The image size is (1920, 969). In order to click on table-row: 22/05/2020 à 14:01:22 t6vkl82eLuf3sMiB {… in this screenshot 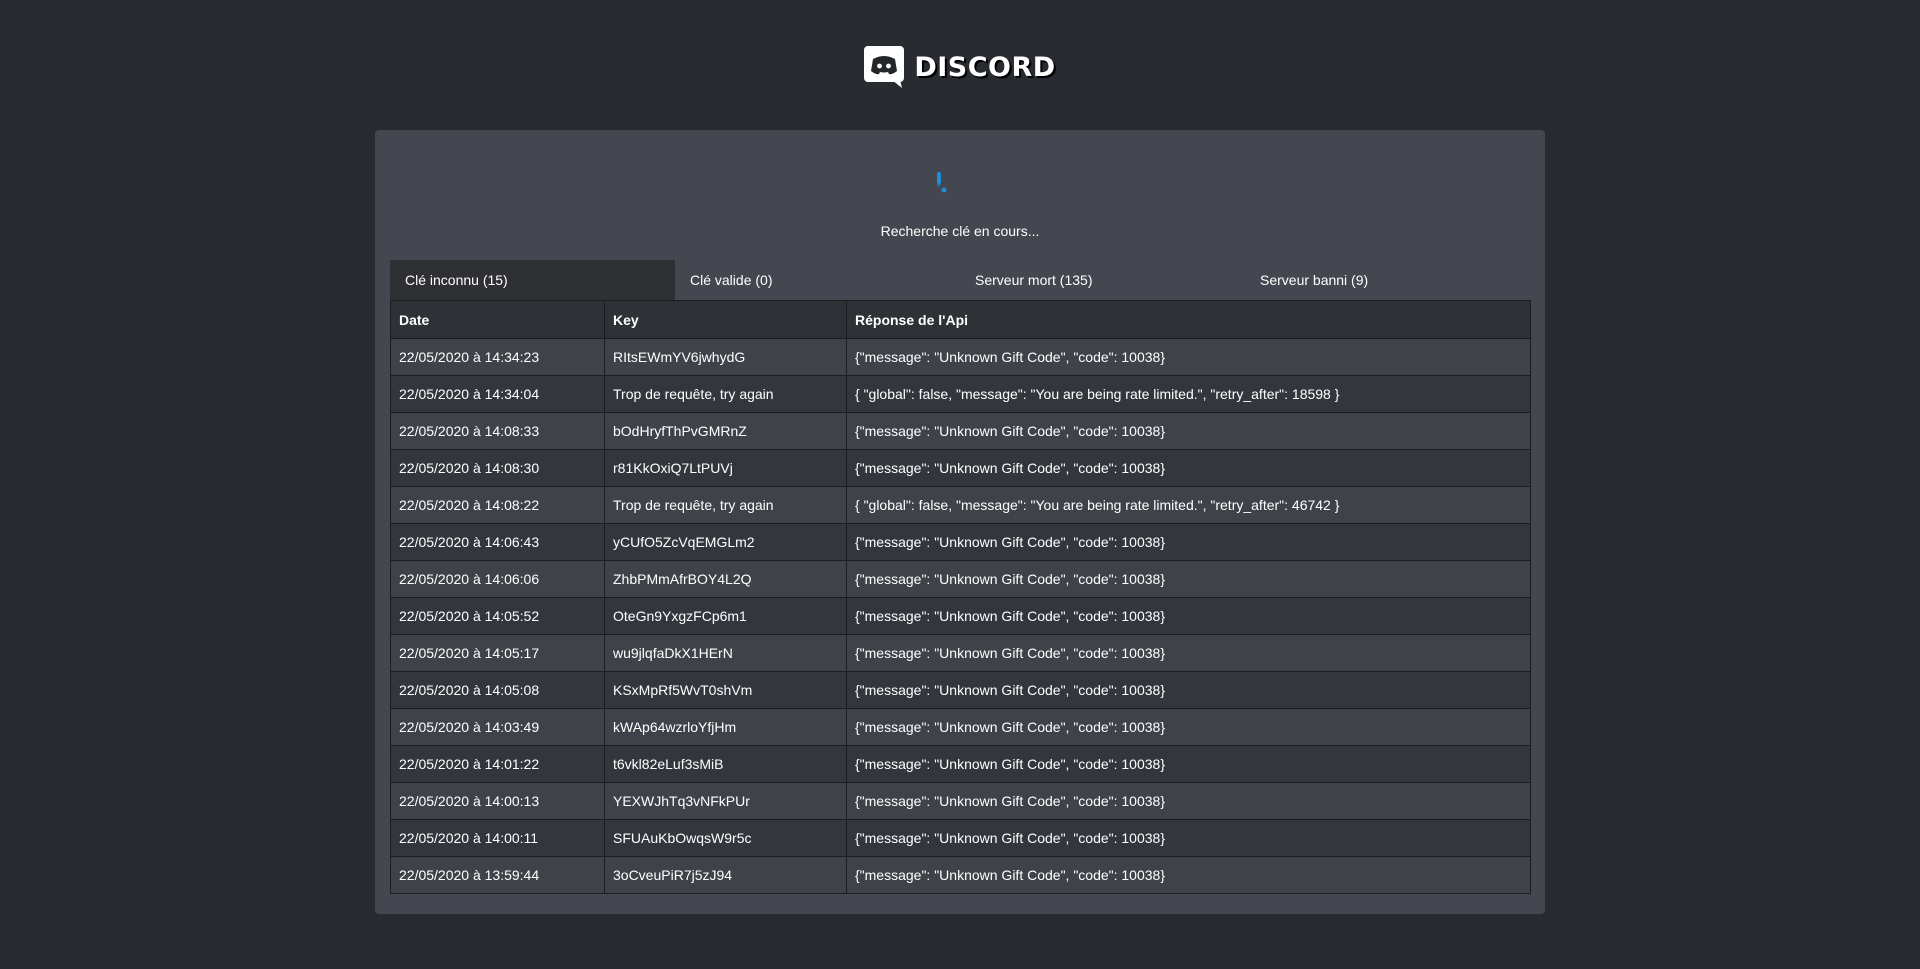, I will do `click(960, 764)`.